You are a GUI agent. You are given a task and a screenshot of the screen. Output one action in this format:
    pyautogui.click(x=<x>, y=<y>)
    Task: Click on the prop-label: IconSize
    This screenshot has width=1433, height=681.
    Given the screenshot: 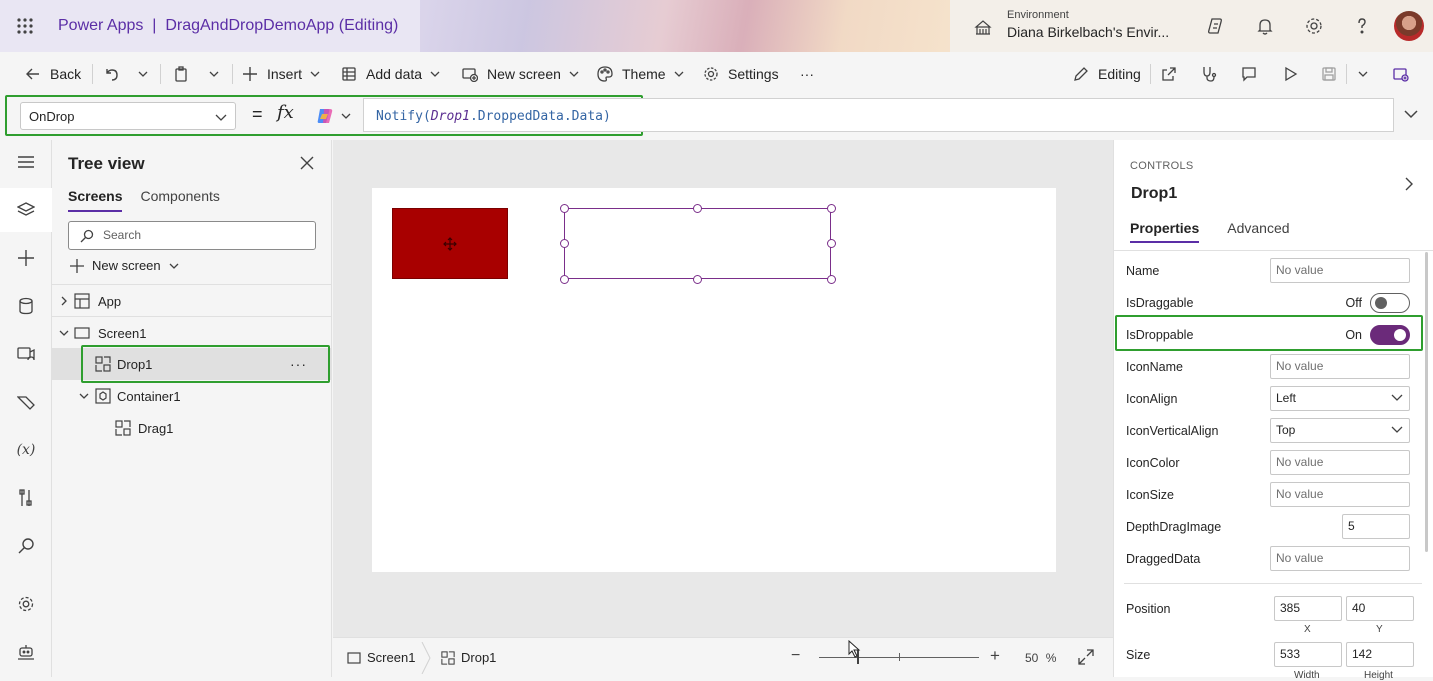 What is the action you would take?
    pyautogui.click(x=1150, y=495)
    